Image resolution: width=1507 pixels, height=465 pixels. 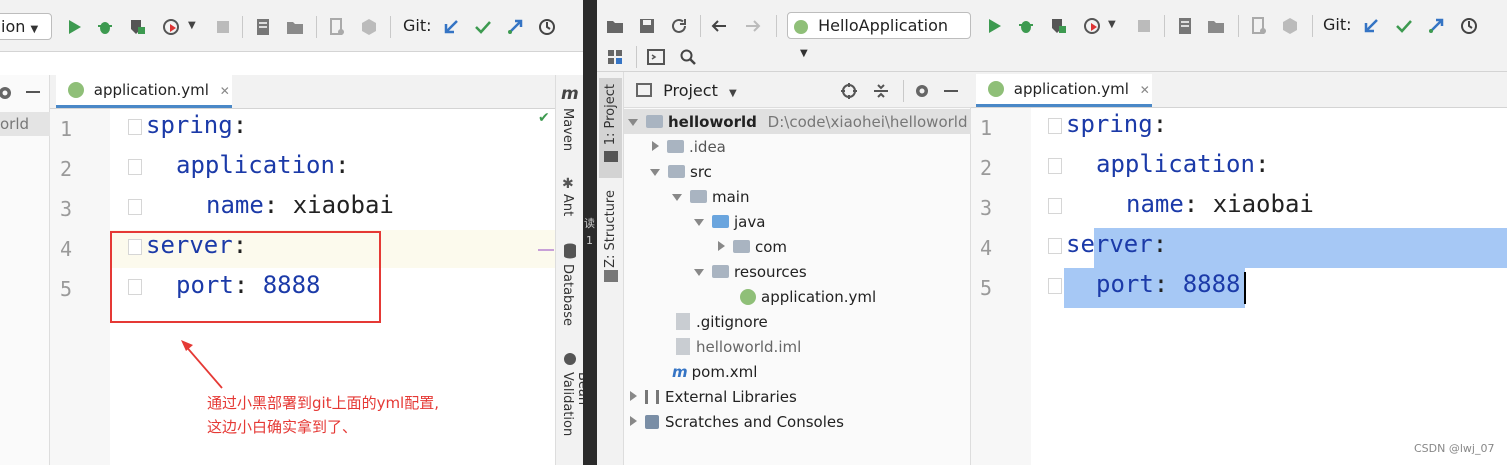 I want to click on tree-label: src, so click(x=701, y=172).